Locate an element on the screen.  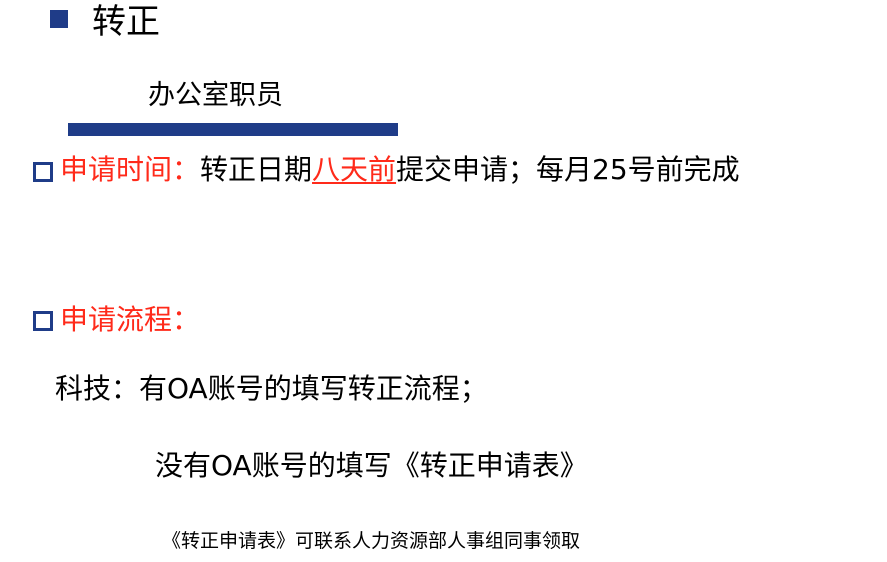
process-label: 申请流程： is located at coordinates (130, 319).